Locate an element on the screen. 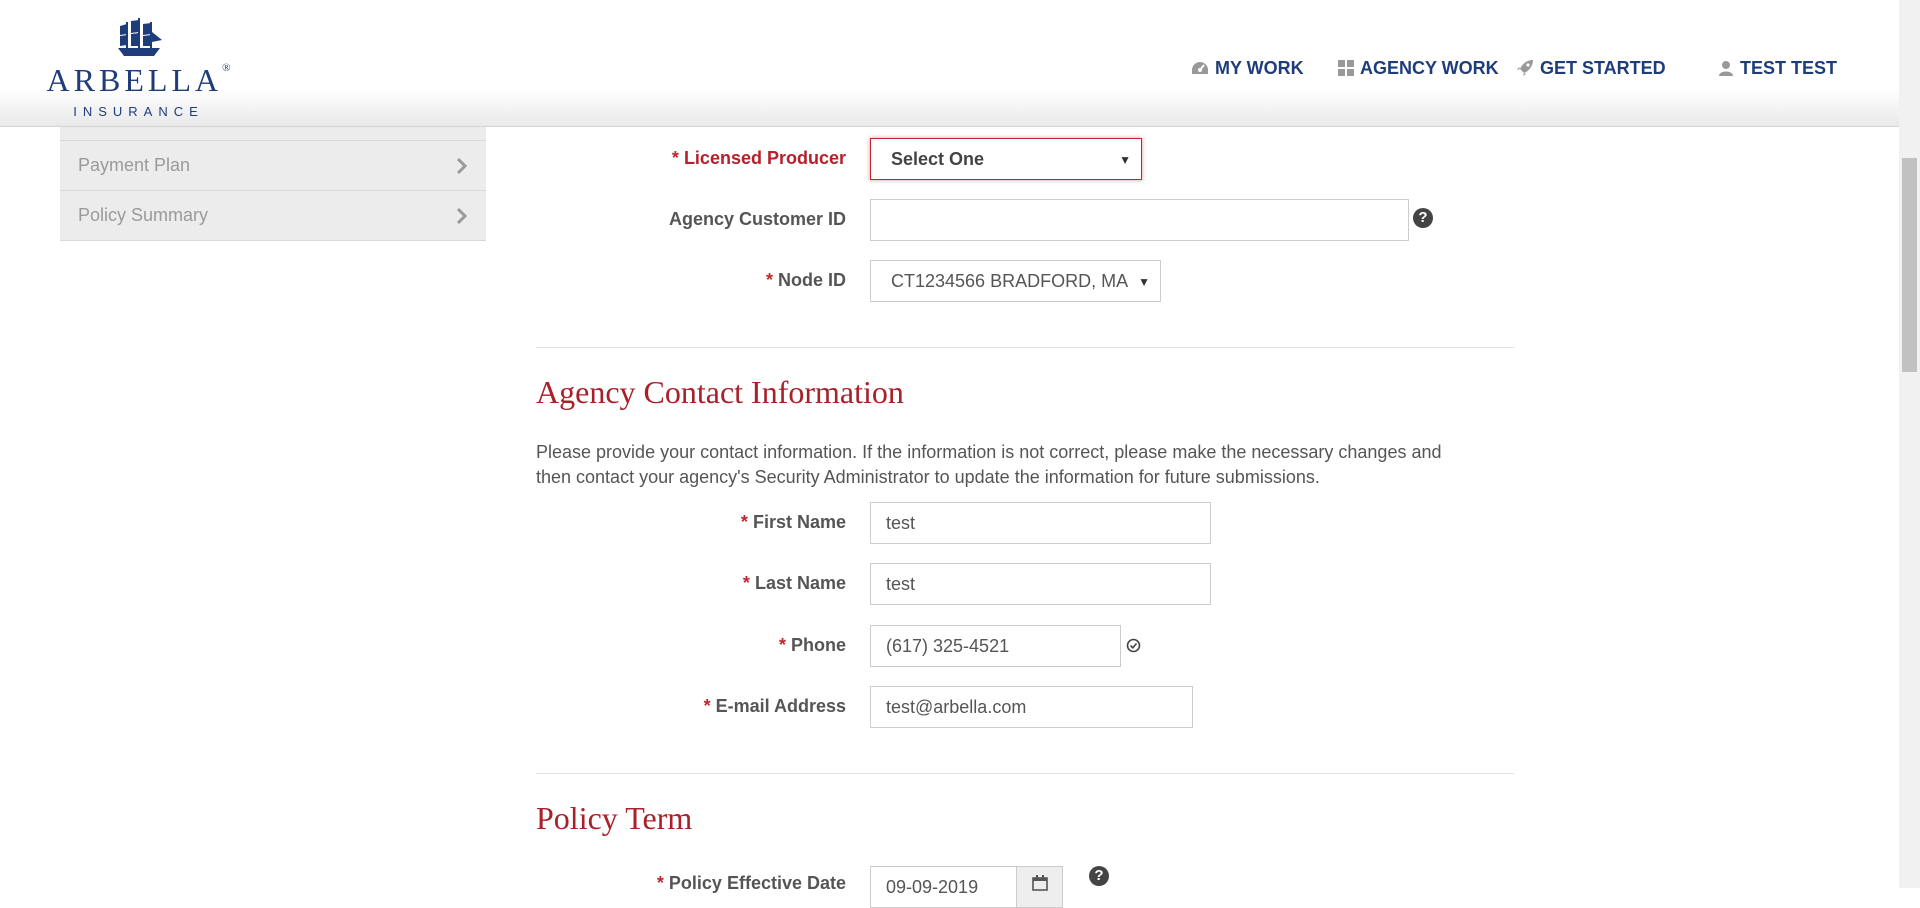  sidebar-nav: Payment Plan Policy Summary is located at coordinates (273, 183).